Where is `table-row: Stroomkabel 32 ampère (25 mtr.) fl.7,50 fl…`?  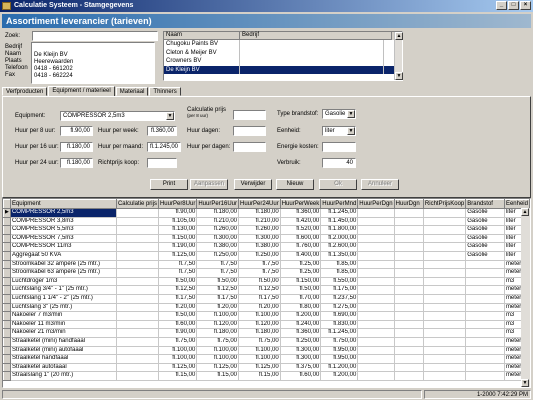
table-row: Stroomkabel 32 ampère (25 mtr.) fl.7,50 fl… is located at coordinates (266, 264).